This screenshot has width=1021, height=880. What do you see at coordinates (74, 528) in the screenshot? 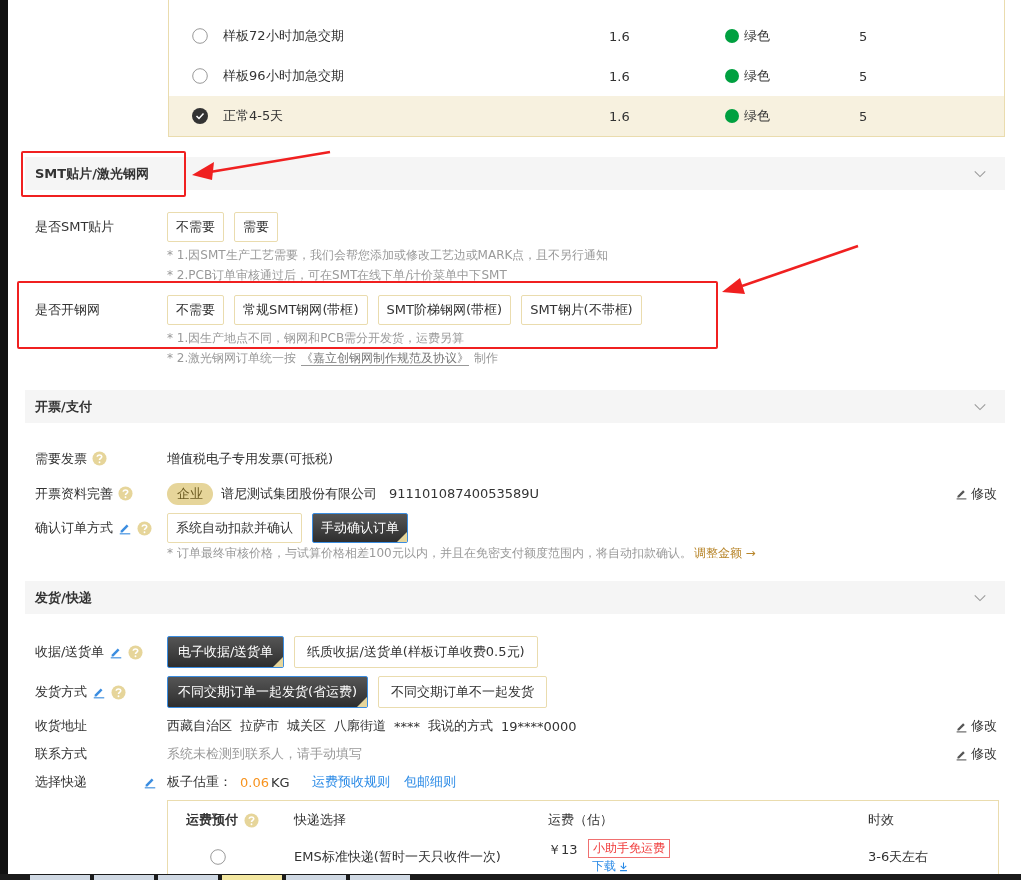
I see `field-label: 确认订单方式` at bounding box center [74, 528].